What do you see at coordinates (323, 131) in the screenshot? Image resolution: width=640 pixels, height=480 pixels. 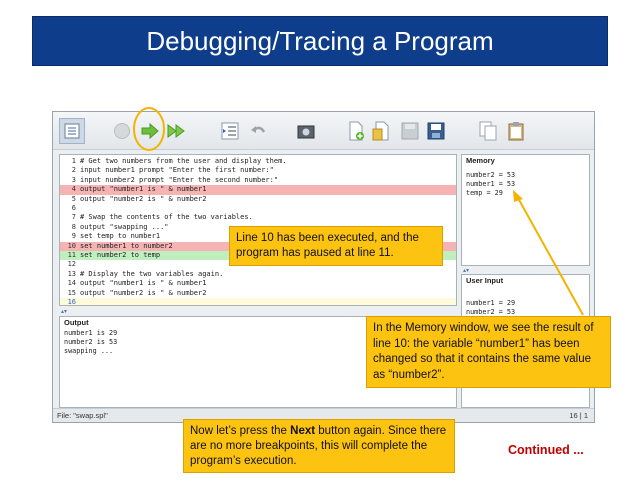 I see `toolbar` at bounding box center [323, 131].